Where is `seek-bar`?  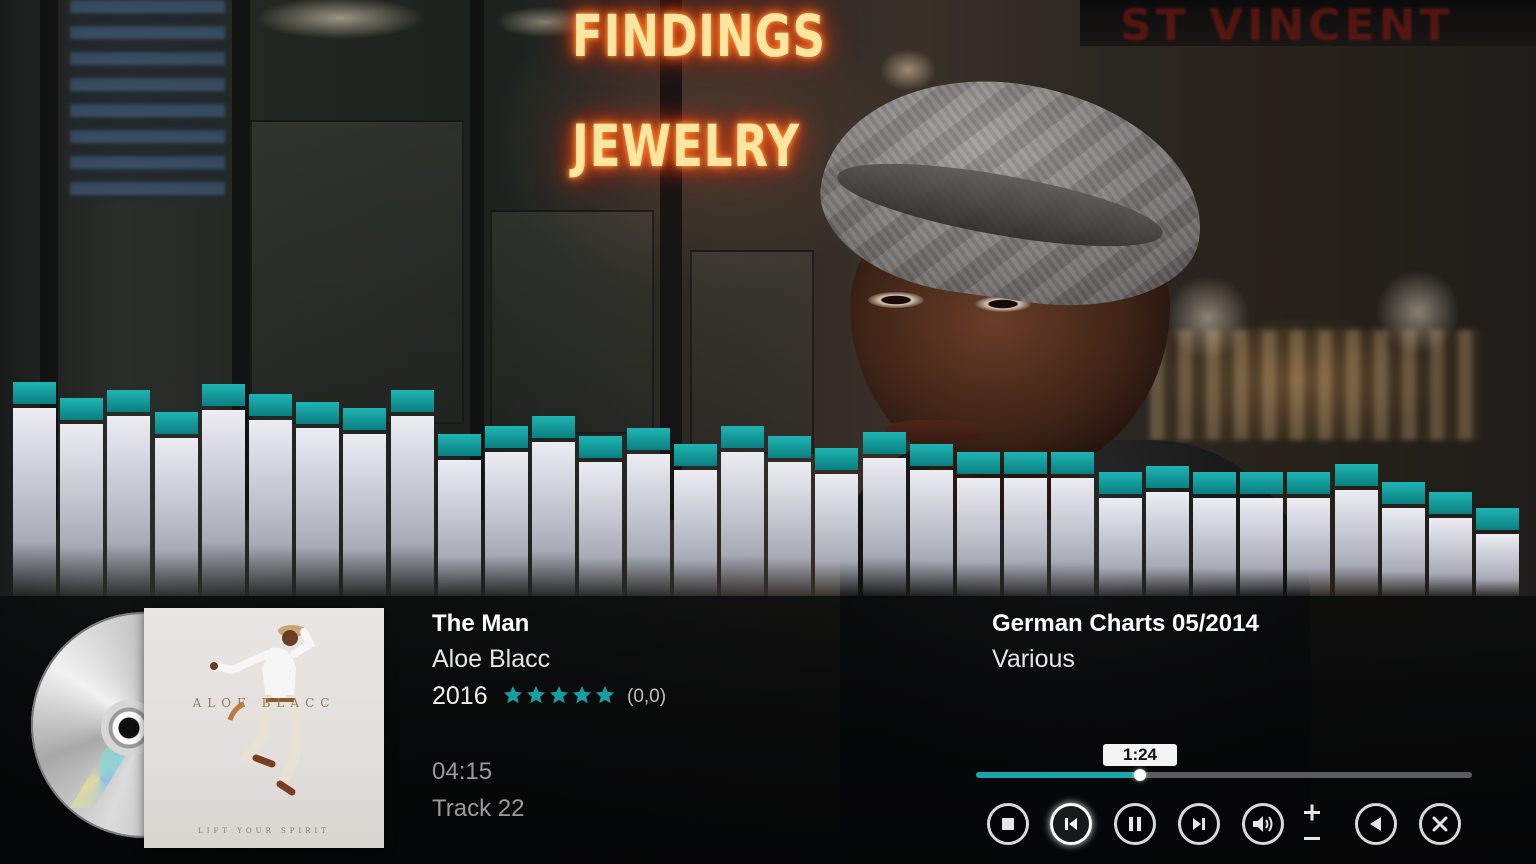 seek-bar is located at coordinates (1224, 775).